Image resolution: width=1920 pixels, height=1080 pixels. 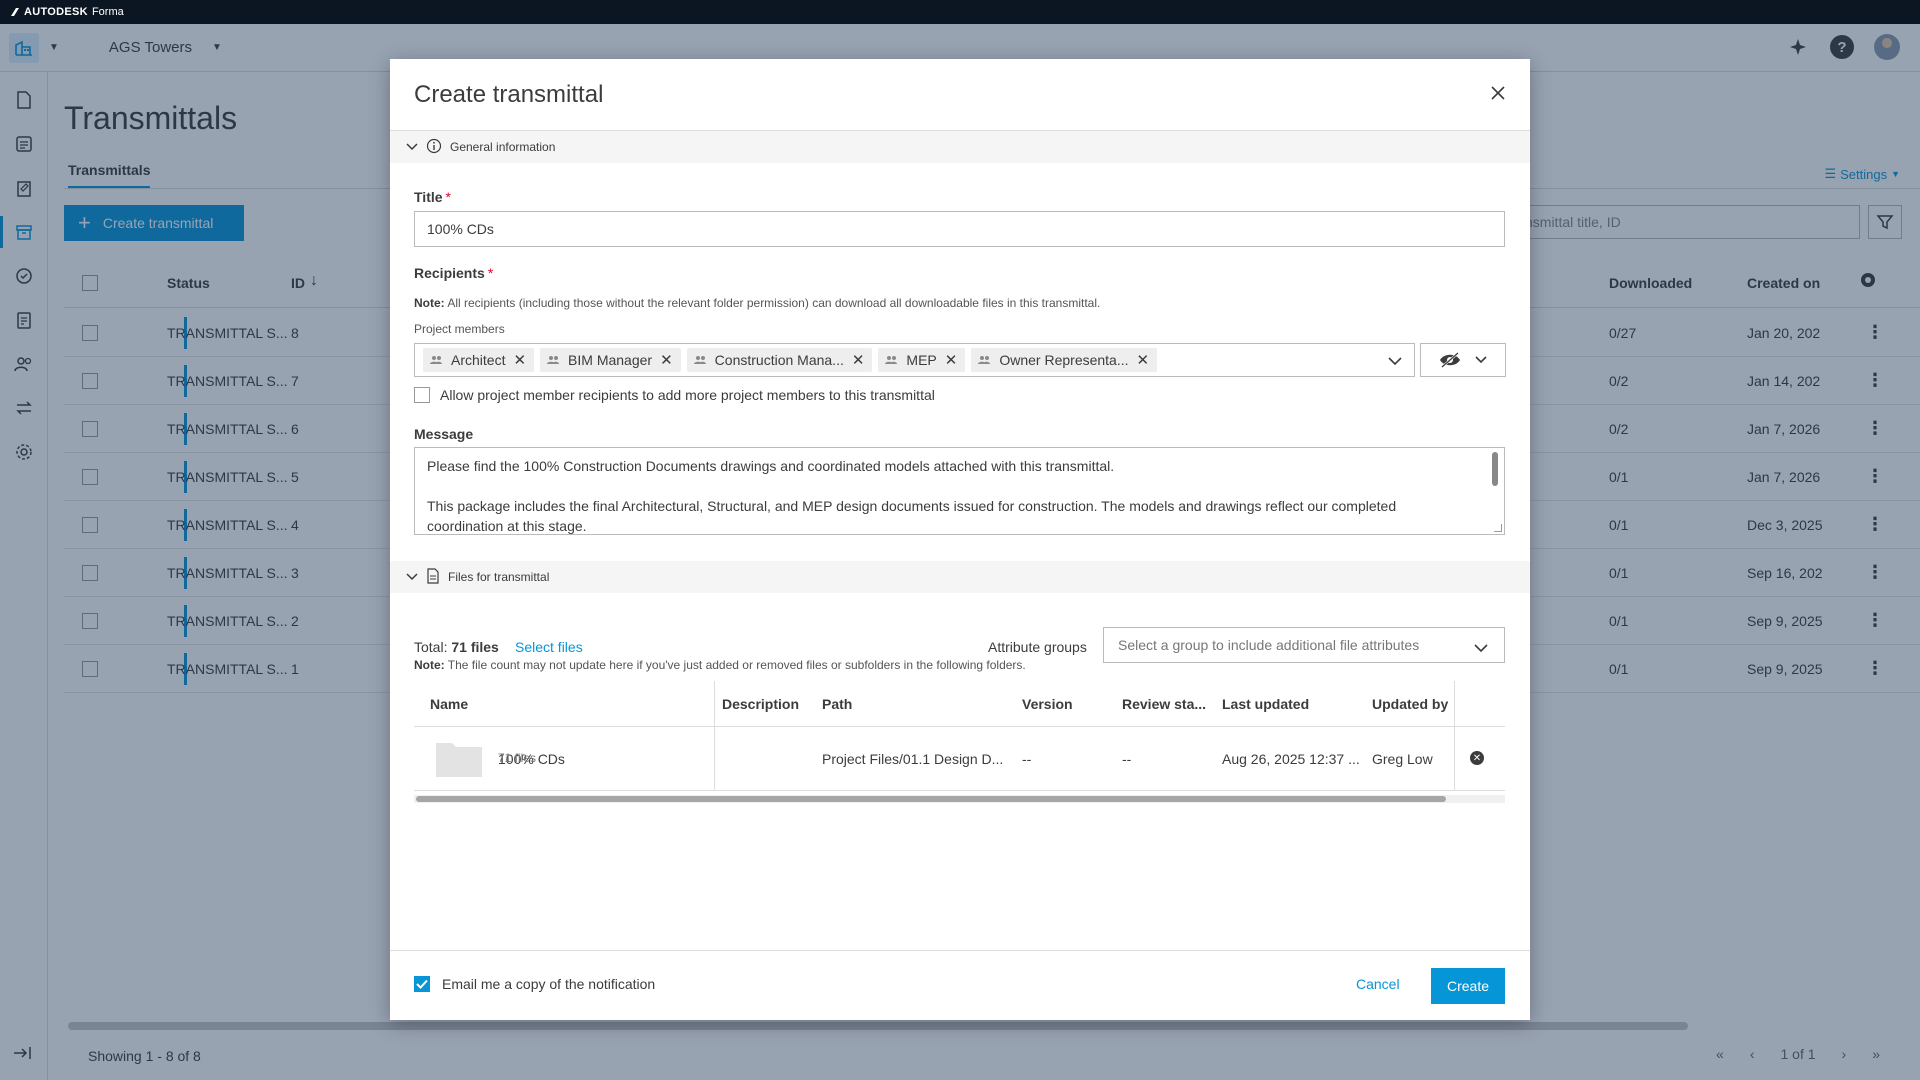 What do you see at coordinates (960, 147) in the screenshot?
I see `general-information-section-toggle: General information` at bounding box center [960, 147].